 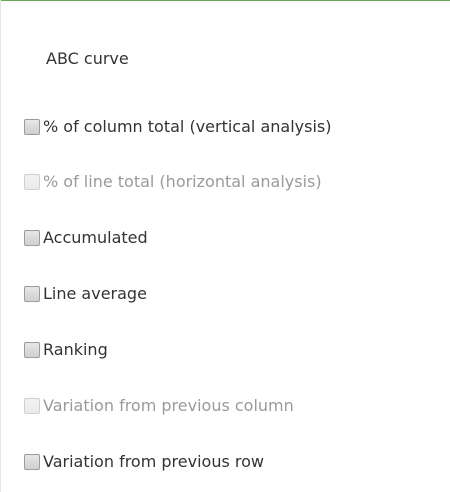 I want to click on checkbox-variation-previous-row, so click(x=32, y=462).